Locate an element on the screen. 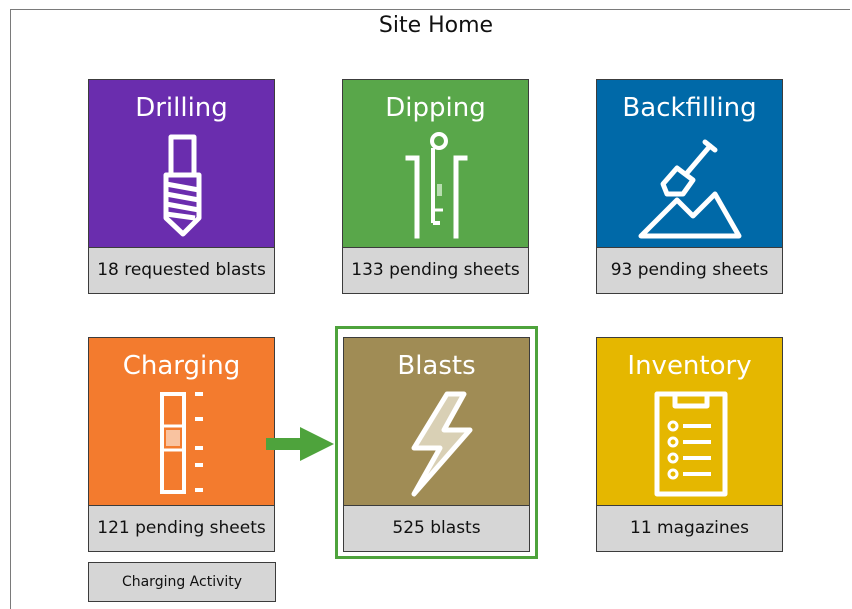 The image size is (852, 609). tile-inventory-status: 11 magazines is located at coordinates (689, 528).